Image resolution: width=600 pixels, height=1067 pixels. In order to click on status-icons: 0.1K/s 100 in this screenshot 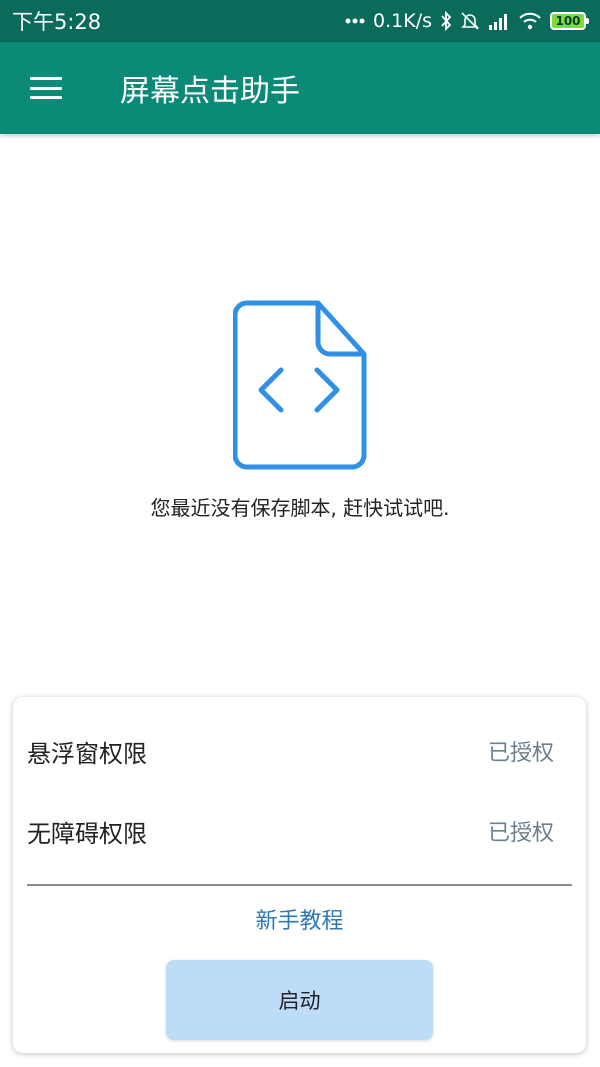, I will do `click(467, 21)`.